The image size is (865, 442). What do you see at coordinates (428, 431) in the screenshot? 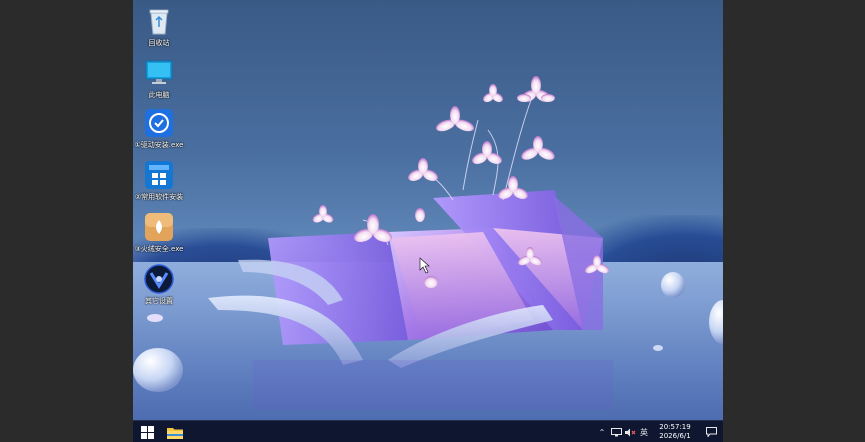
I see `taskbar: ⌃ 英 20:57:19 2026/6/1` at bounding box center [428, 431].